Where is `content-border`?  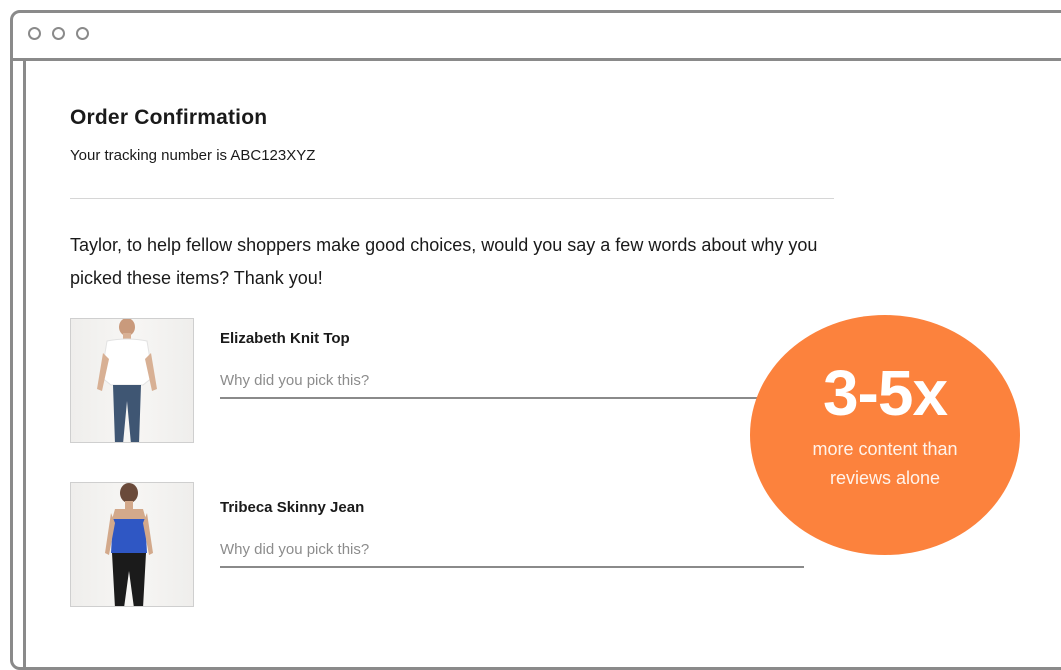 content-border is located at coordinates (24, 362).